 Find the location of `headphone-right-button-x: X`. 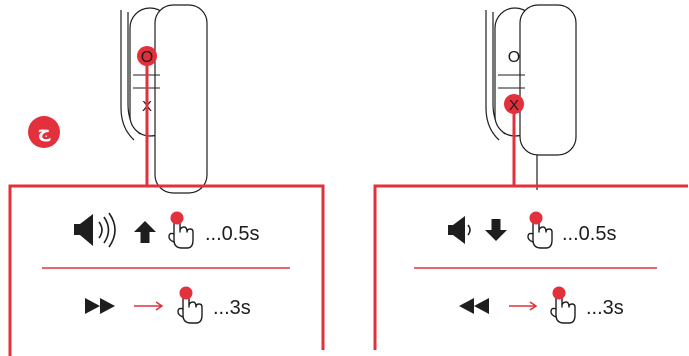

headphone-right-button-x: X is located at coordinates (514, 105).